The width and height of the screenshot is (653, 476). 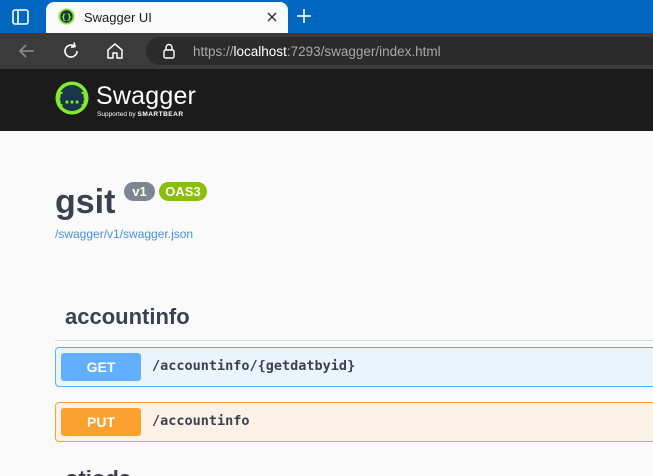 I want to click on smartbear-label: SMARTBEAR, so click(x=160, y=114).